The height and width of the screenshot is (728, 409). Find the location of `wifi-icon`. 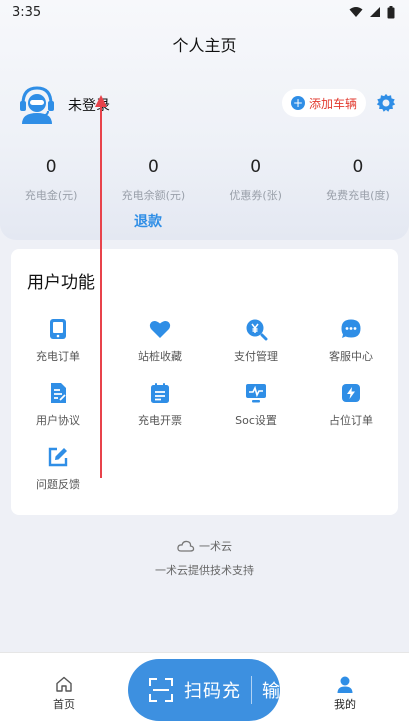

wifi-icon is located at coordinates (356, 12).